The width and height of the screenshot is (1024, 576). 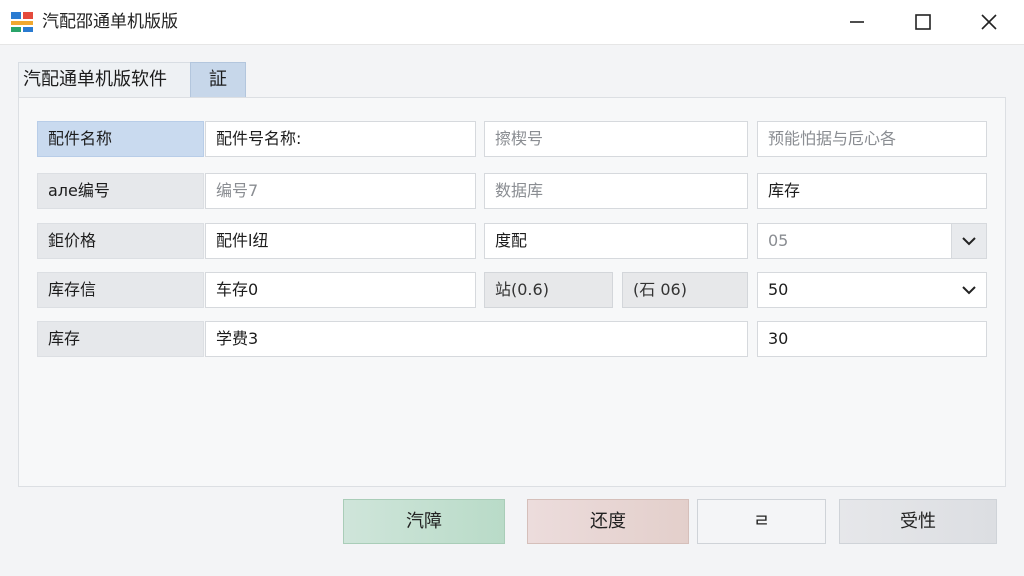 I want to click on quantity-select-value: 50, so click(x=778, y=289).